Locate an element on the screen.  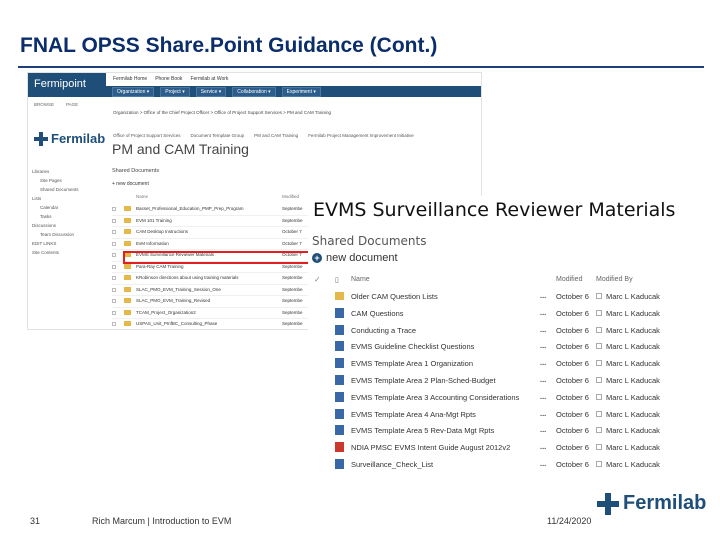
ql-libraries: Libraries is located at coordinates (67, 171).